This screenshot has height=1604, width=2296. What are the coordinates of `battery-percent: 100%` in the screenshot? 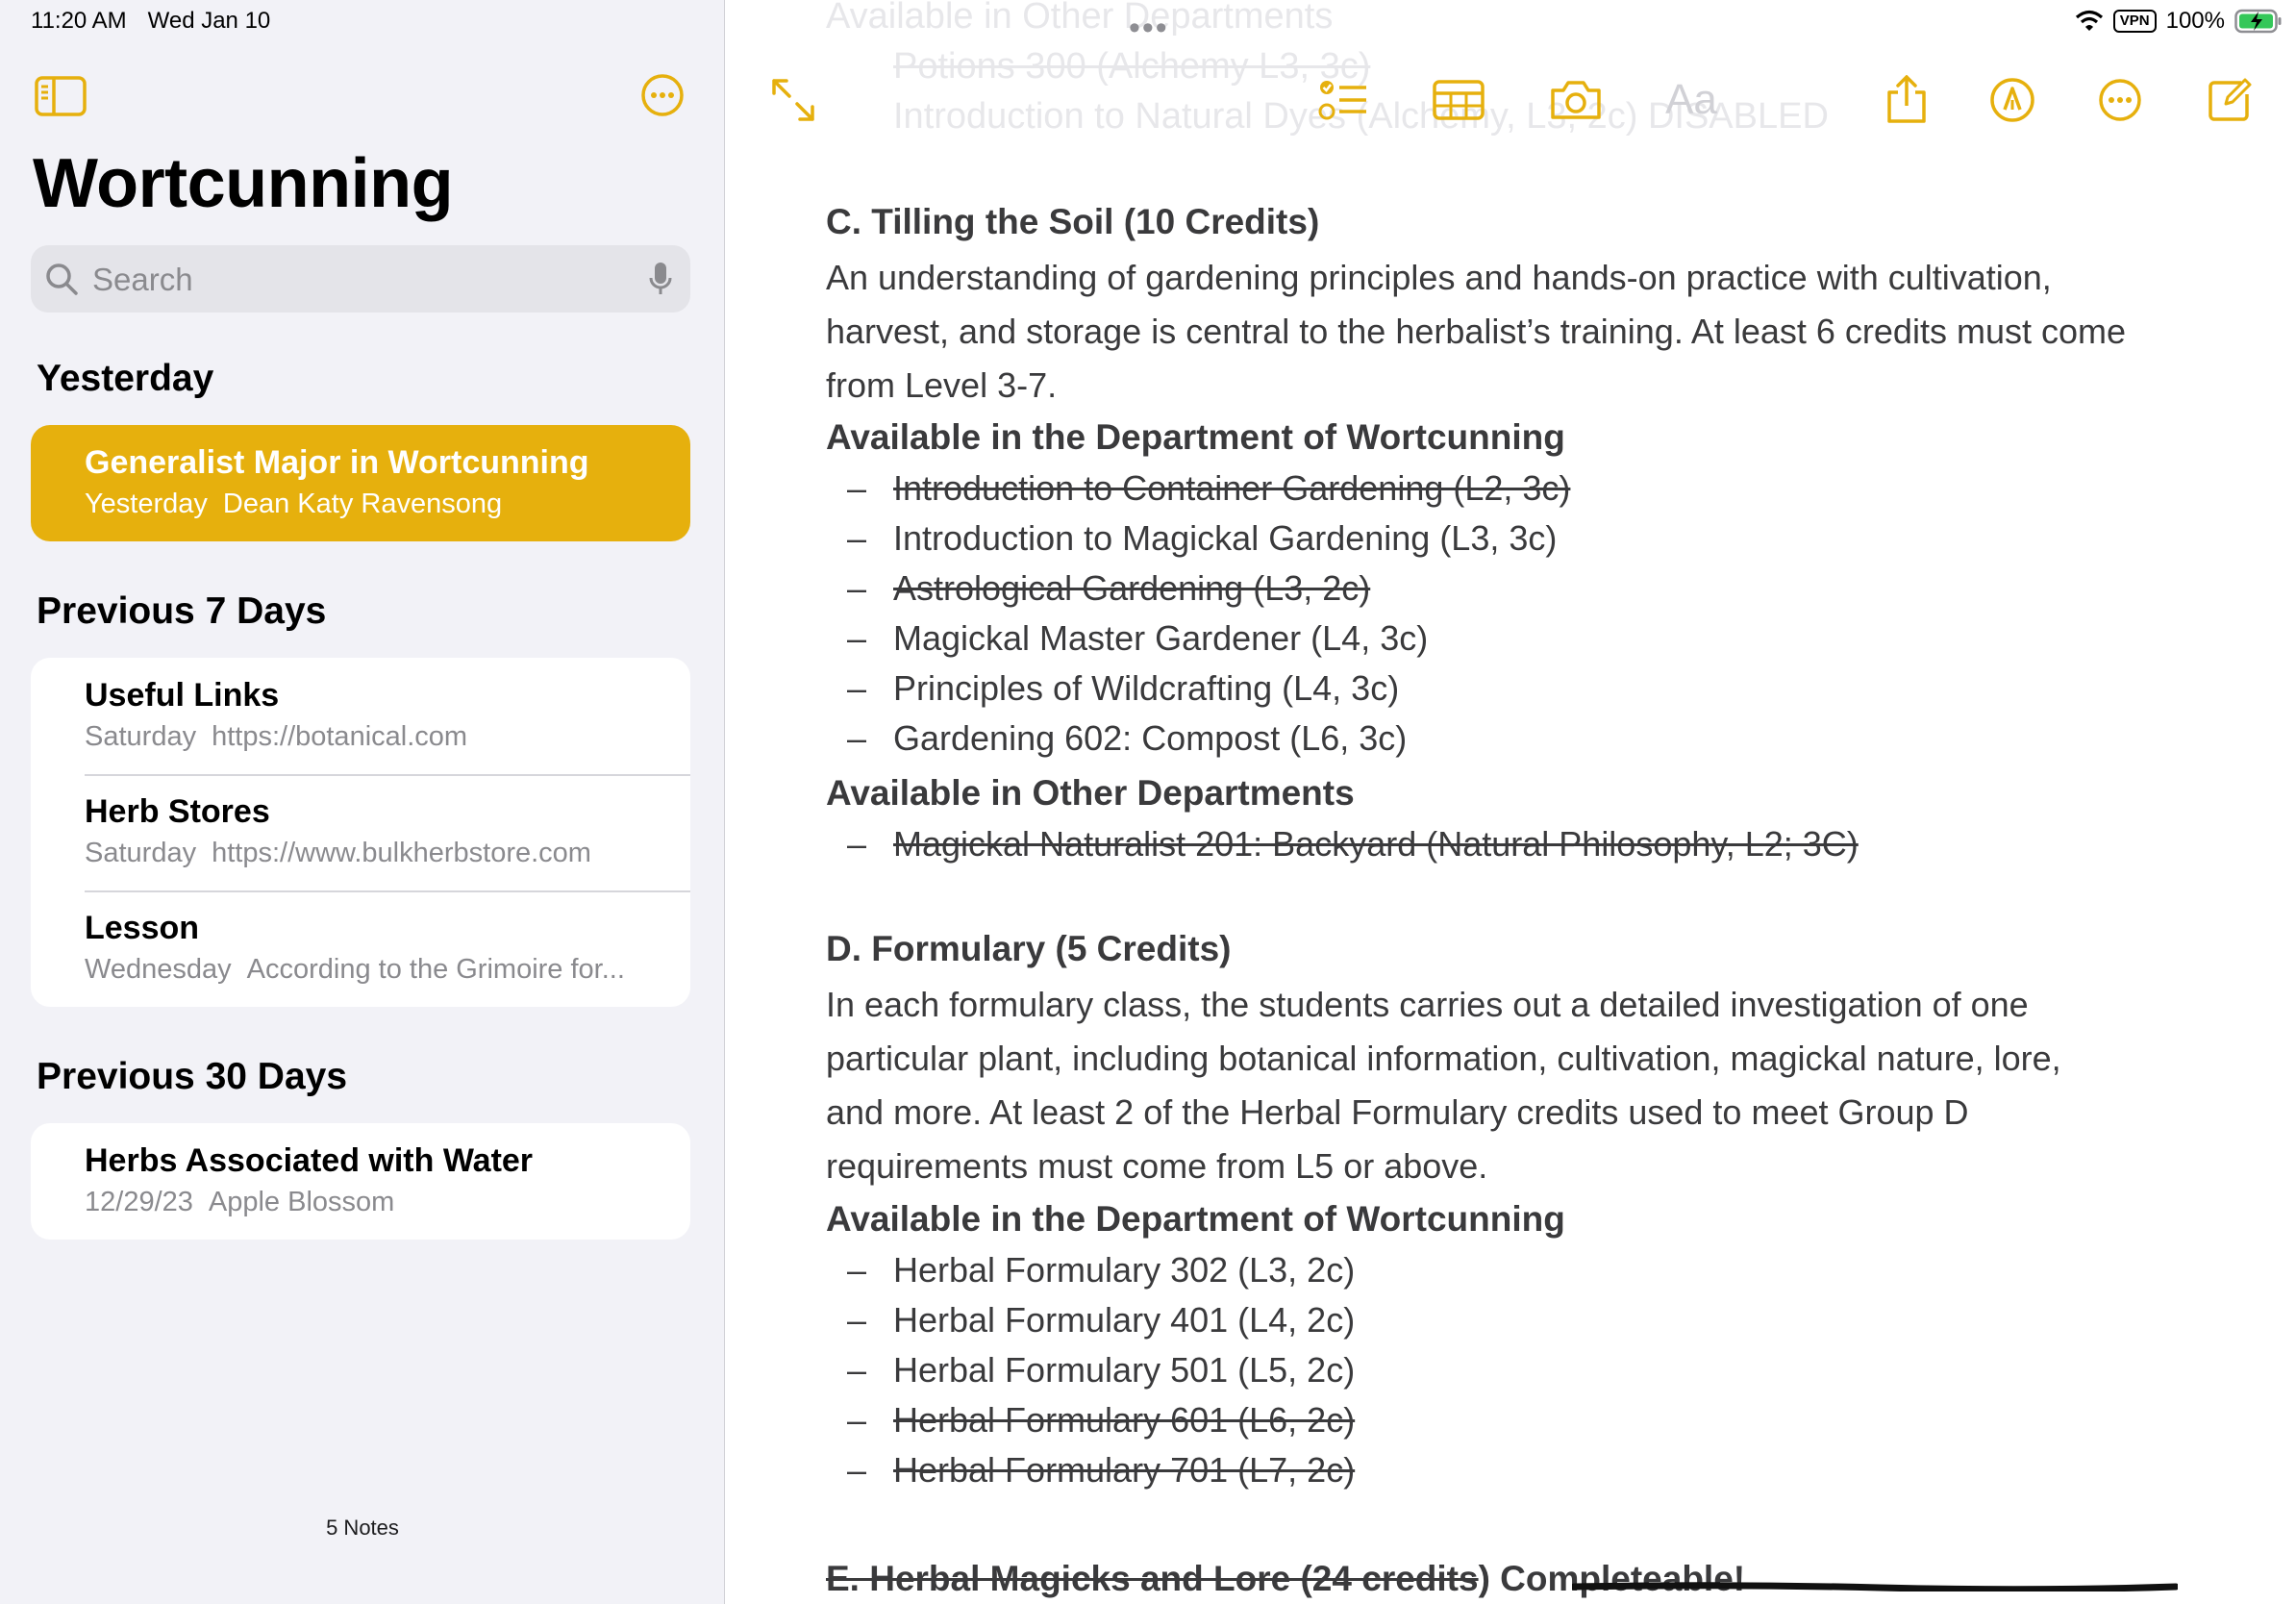 It's located at (2195, 21).